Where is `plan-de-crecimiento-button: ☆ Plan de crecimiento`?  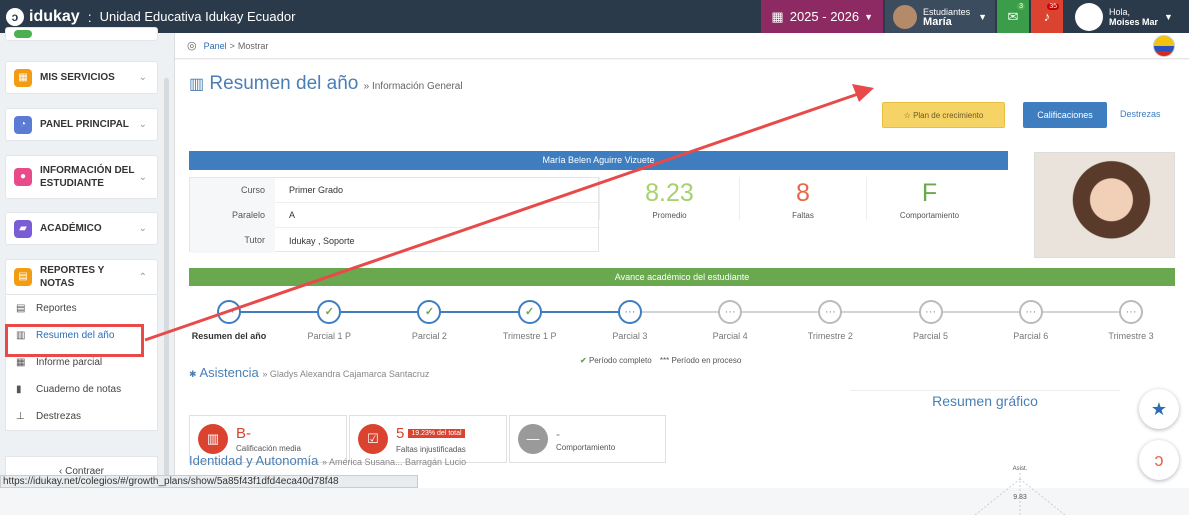
plan-de-crecimiento-button: ☆ Plan de crecimiento is located at coordinates (943, 115).